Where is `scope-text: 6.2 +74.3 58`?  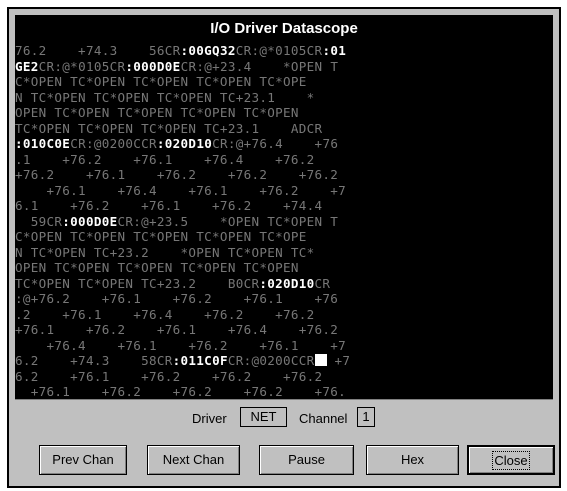 scope-text: 6.2 +74.3 58 is located at coordinates (86, 360).